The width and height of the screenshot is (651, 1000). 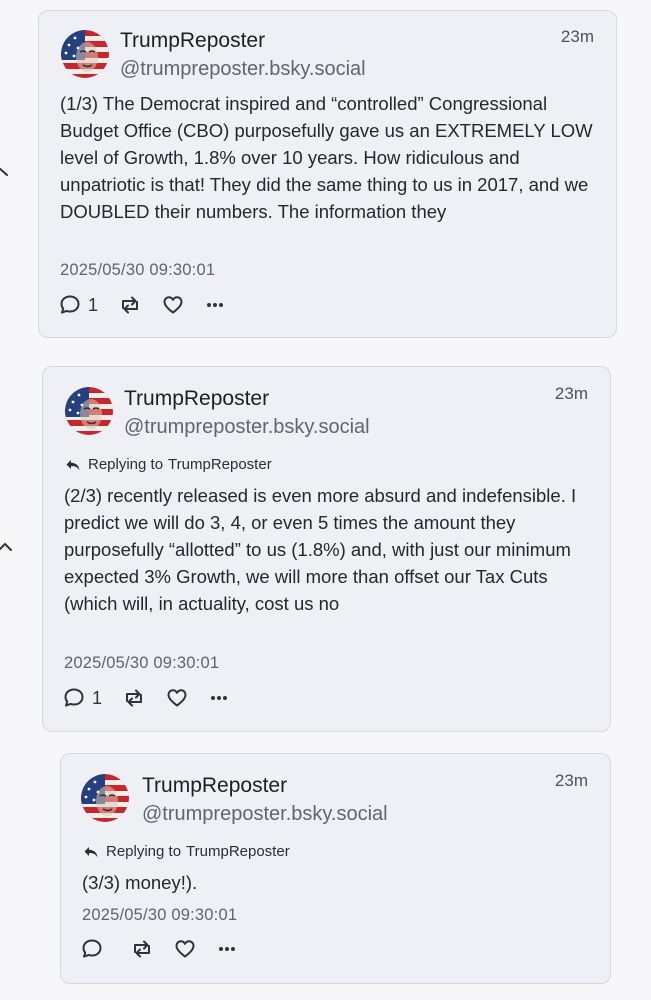 What do you see at coordinates (6, 547) in the screenshot?
I see `chevron-up-icon` at bounding box center [6, 547].